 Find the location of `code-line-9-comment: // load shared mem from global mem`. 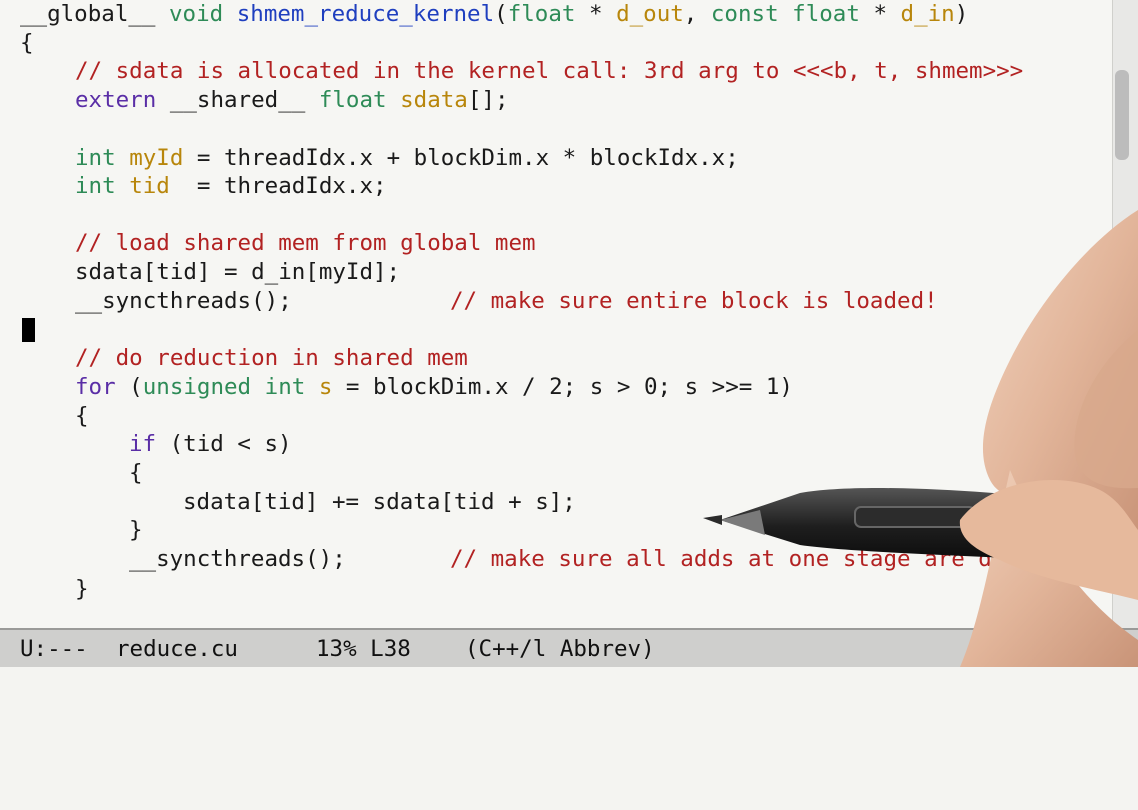

code-line-9-comment: // load shared mem from global mem is located at coordinates (305, 243).